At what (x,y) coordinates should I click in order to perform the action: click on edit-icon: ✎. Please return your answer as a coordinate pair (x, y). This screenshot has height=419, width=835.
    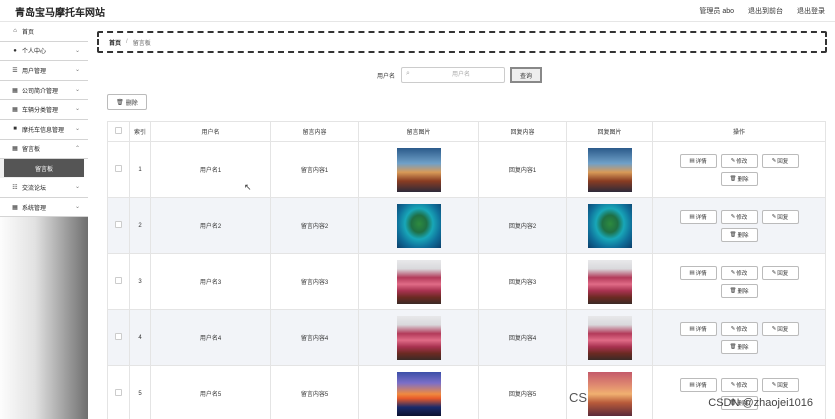
    Looking at the image, I should click on (733, 272).